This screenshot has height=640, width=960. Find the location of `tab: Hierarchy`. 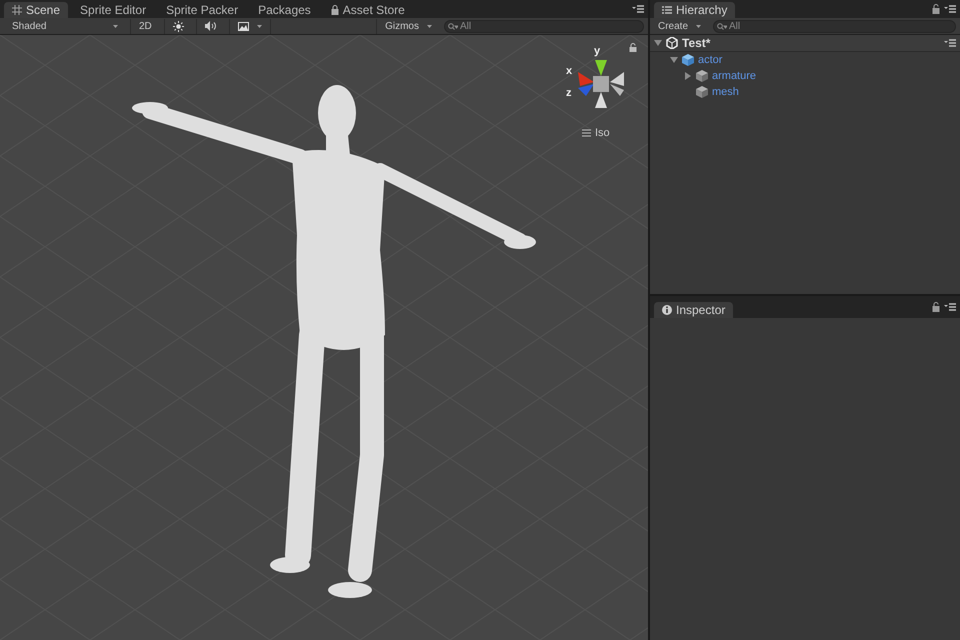

tab: Hierarchy is located at coordinates (695, 10).